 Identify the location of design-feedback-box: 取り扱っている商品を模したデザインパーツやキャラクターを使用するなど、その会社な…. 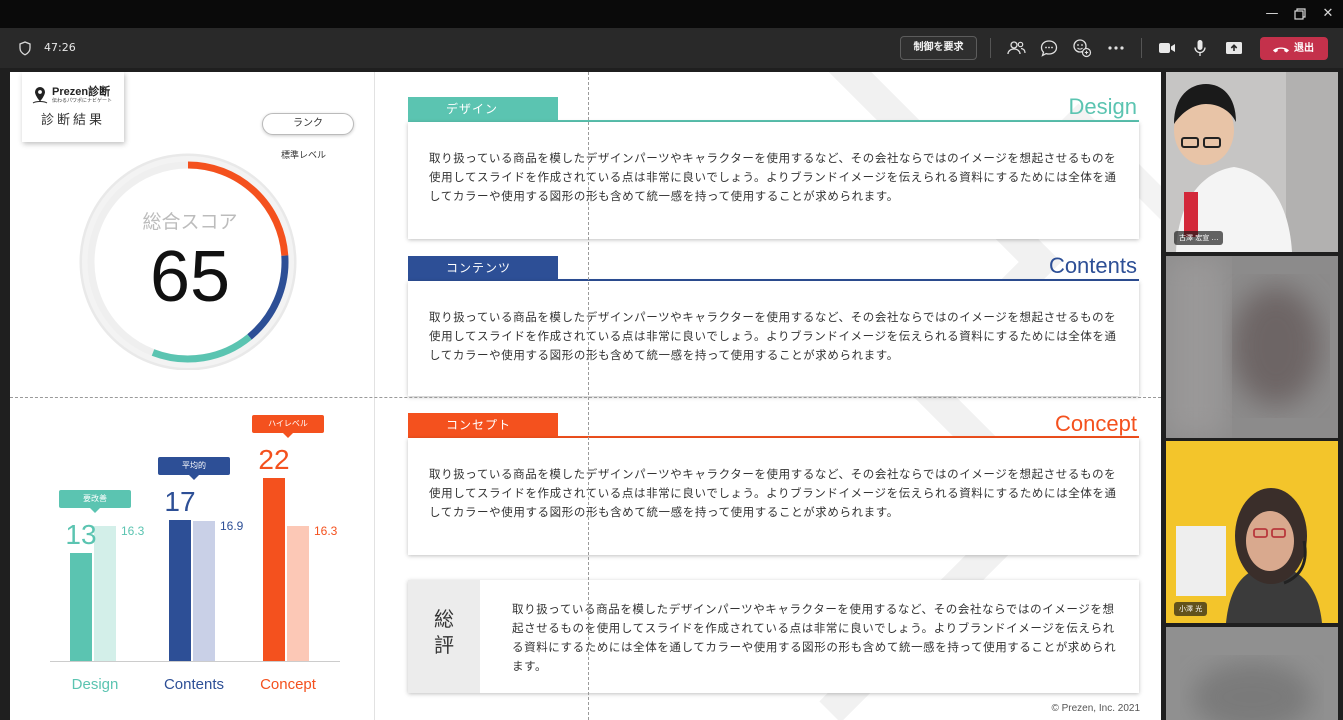
(773, 180).